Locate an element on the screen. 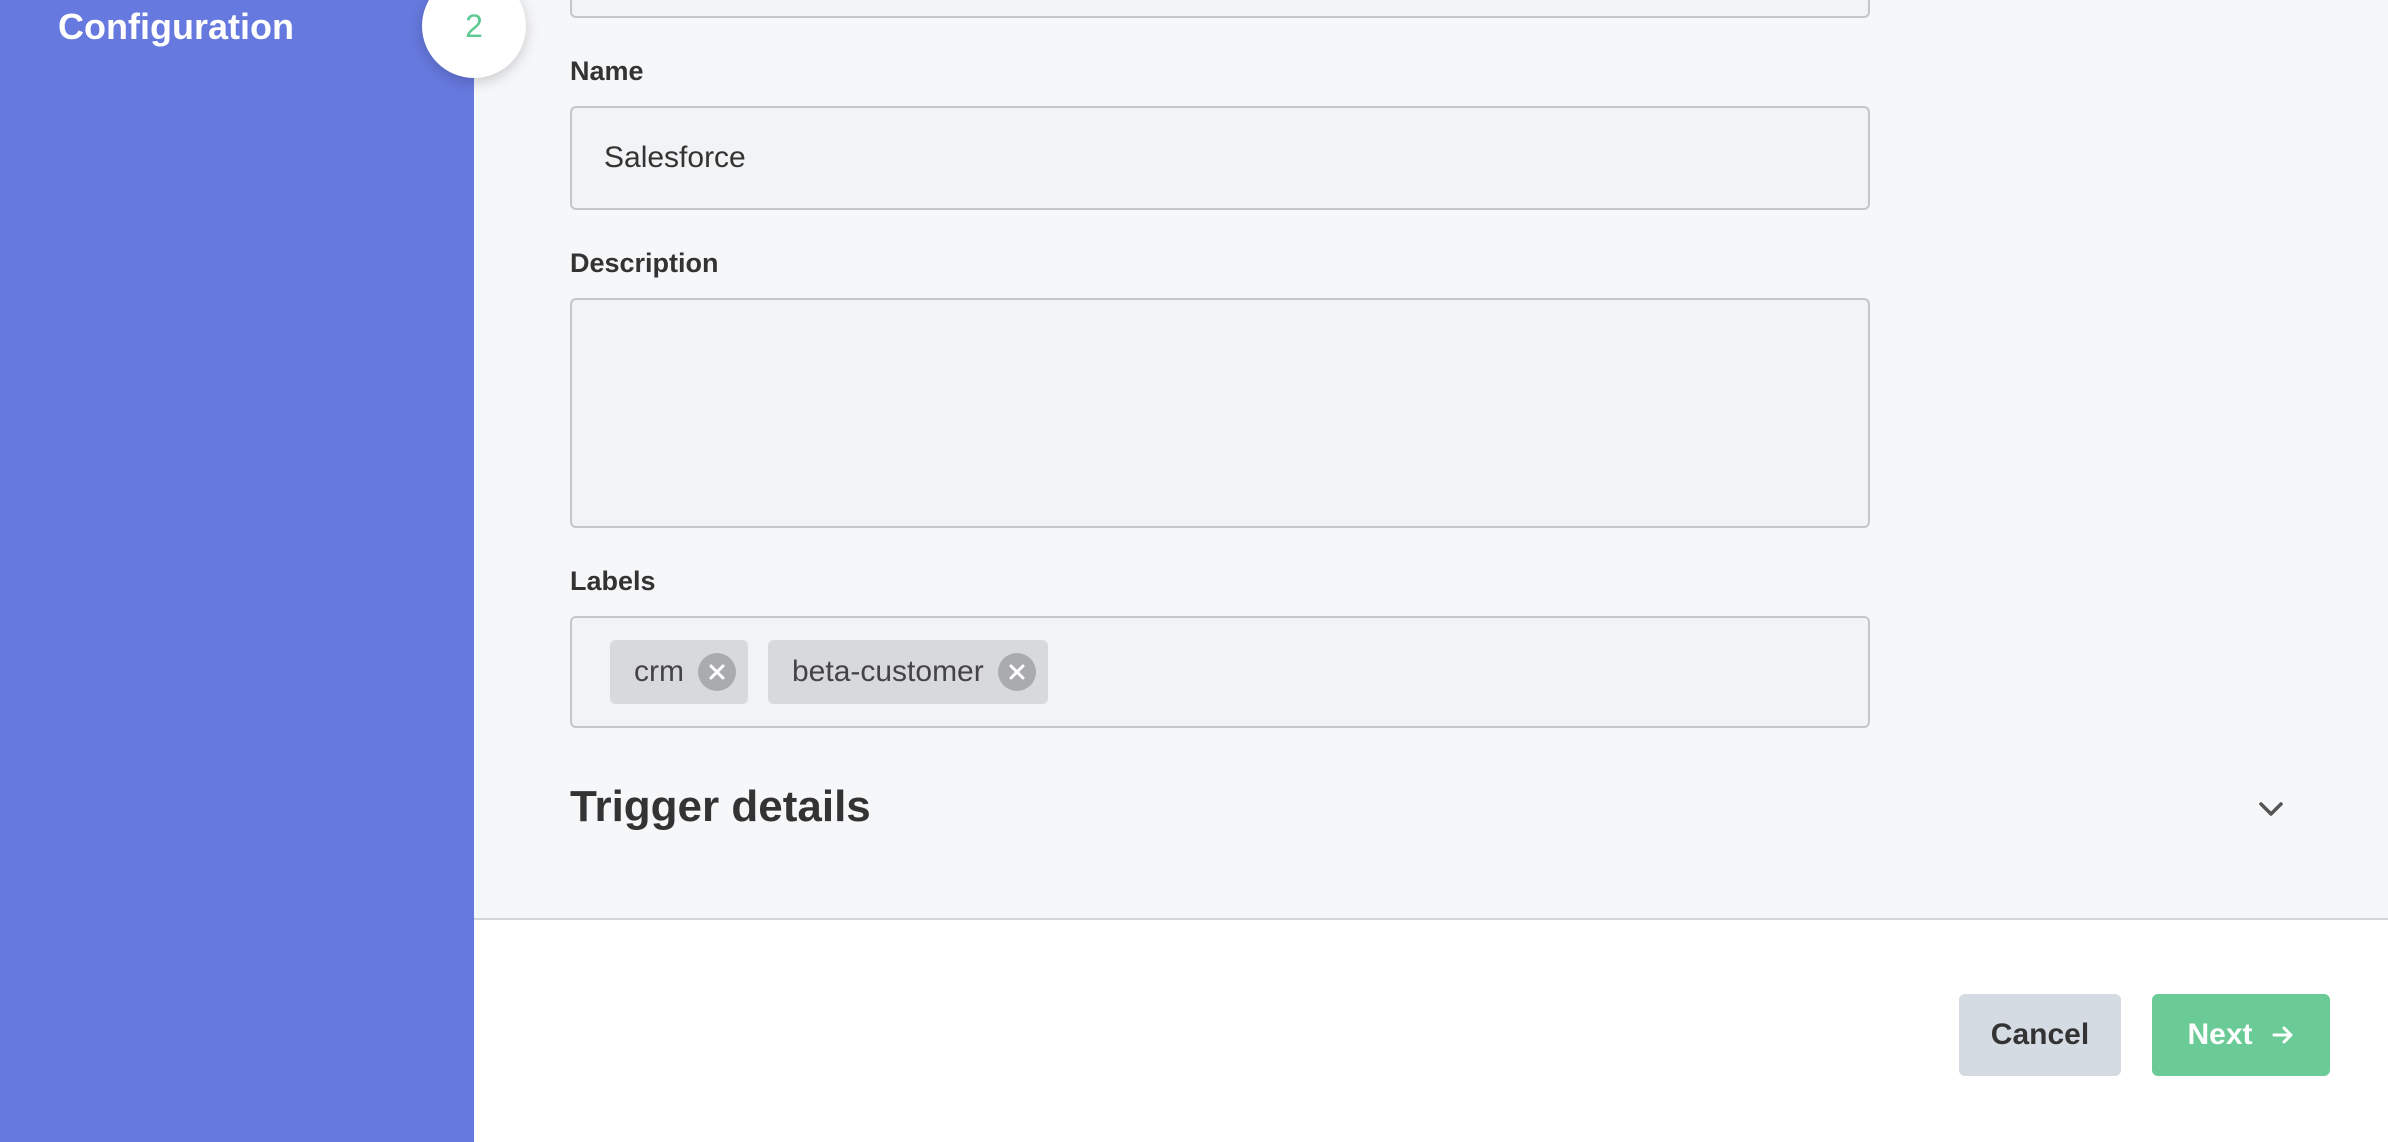 This screenshot has height=1142, width=2388. labels-label: Labels is located at coordinates (613, 581).